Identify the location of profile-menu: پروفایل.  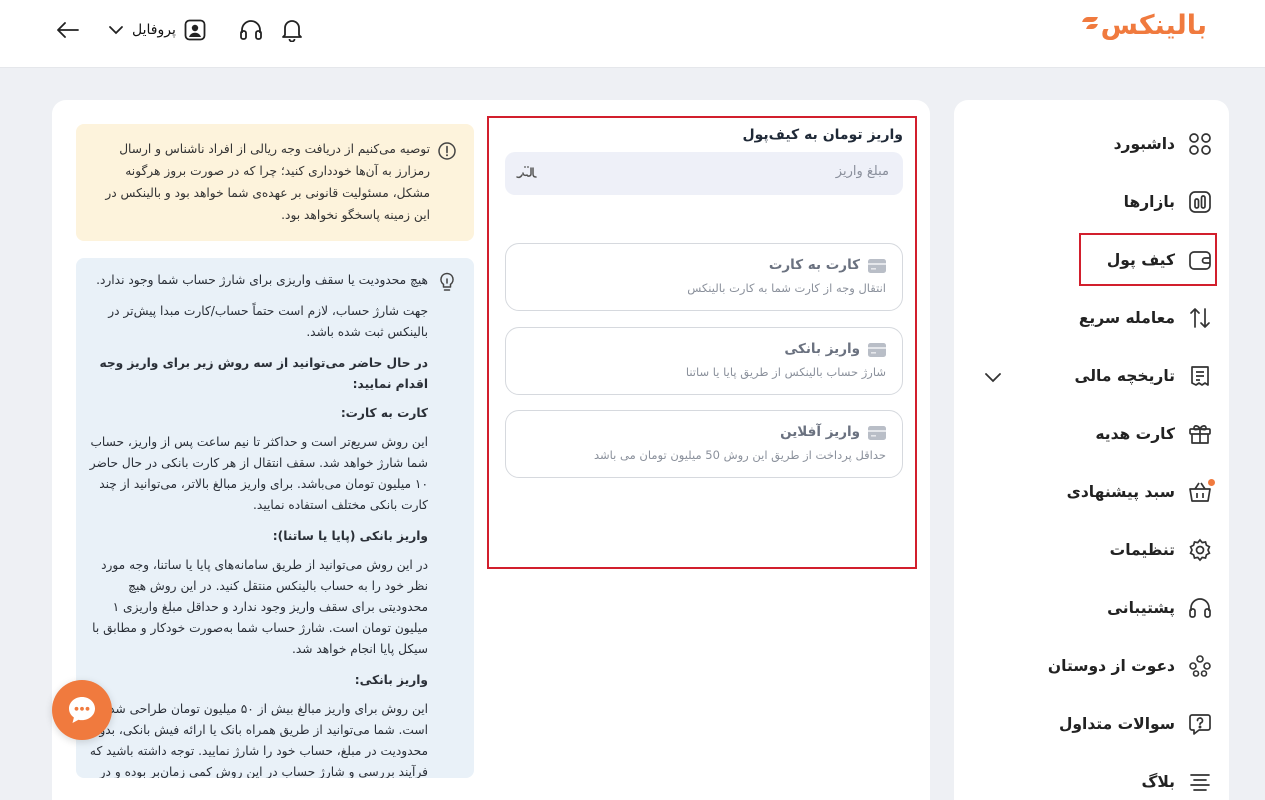
(157, 30).